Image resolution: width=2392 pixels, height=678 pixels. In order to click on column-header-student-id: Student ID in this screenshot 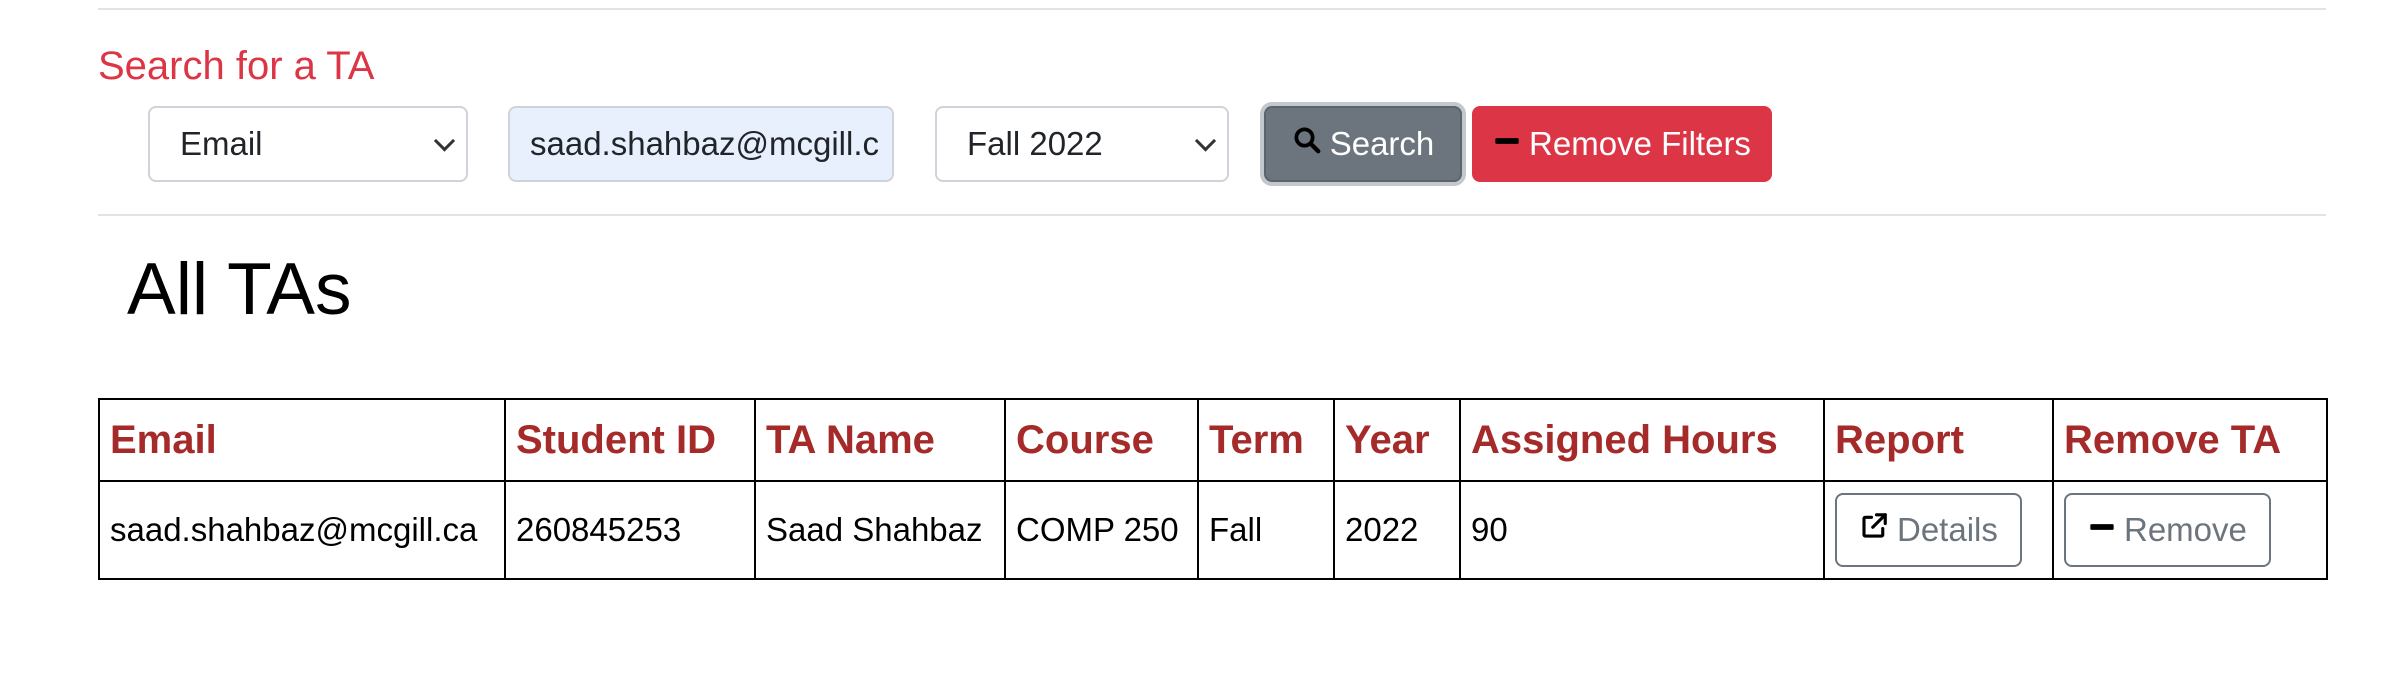, I will do `click(630, 440)`.